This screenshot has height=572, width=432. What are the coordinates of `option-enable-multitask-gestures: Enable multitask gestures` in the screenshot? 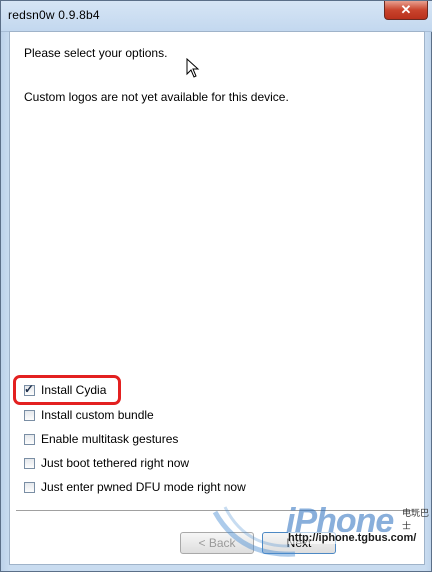 It's located at (101, 439).